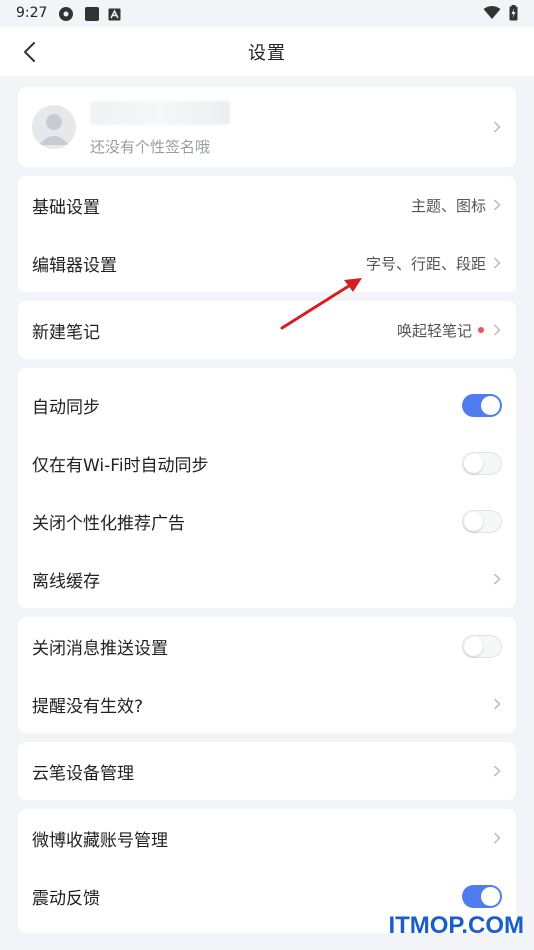 The height and width of the screenshot is (950, 534). Describe the element at coordinates (74, 265) in the screenshot. I see `row-label: 编辑器设置` at that location.